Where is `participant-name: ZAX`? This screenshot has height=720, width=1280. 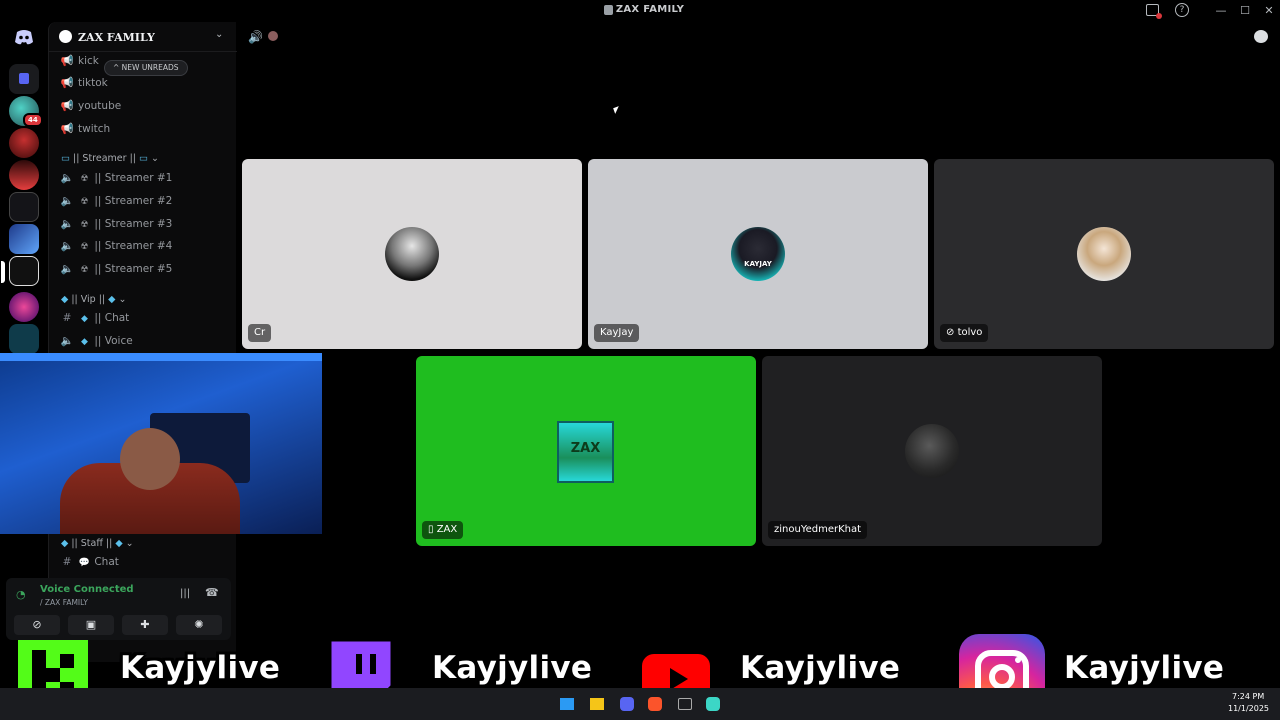
participant-name: ZAX is located at coordinates (447, 529).